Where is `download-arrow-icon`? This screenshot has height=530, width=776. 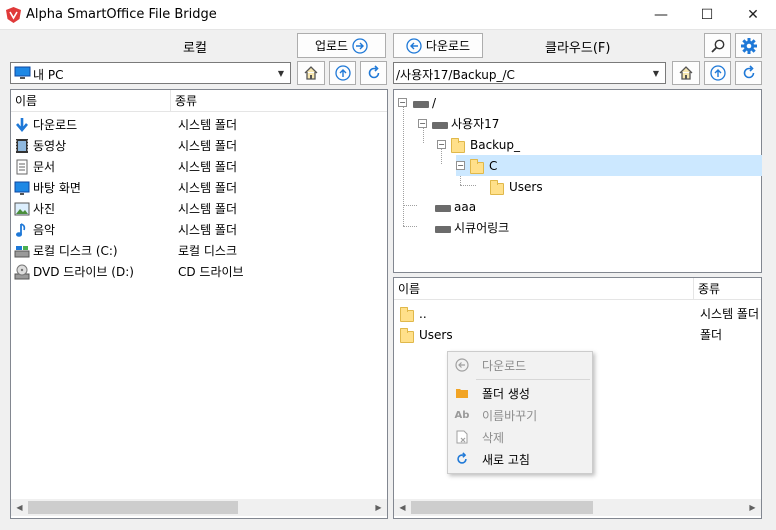 download-arrow-icon is located at coordinates (22, 125).